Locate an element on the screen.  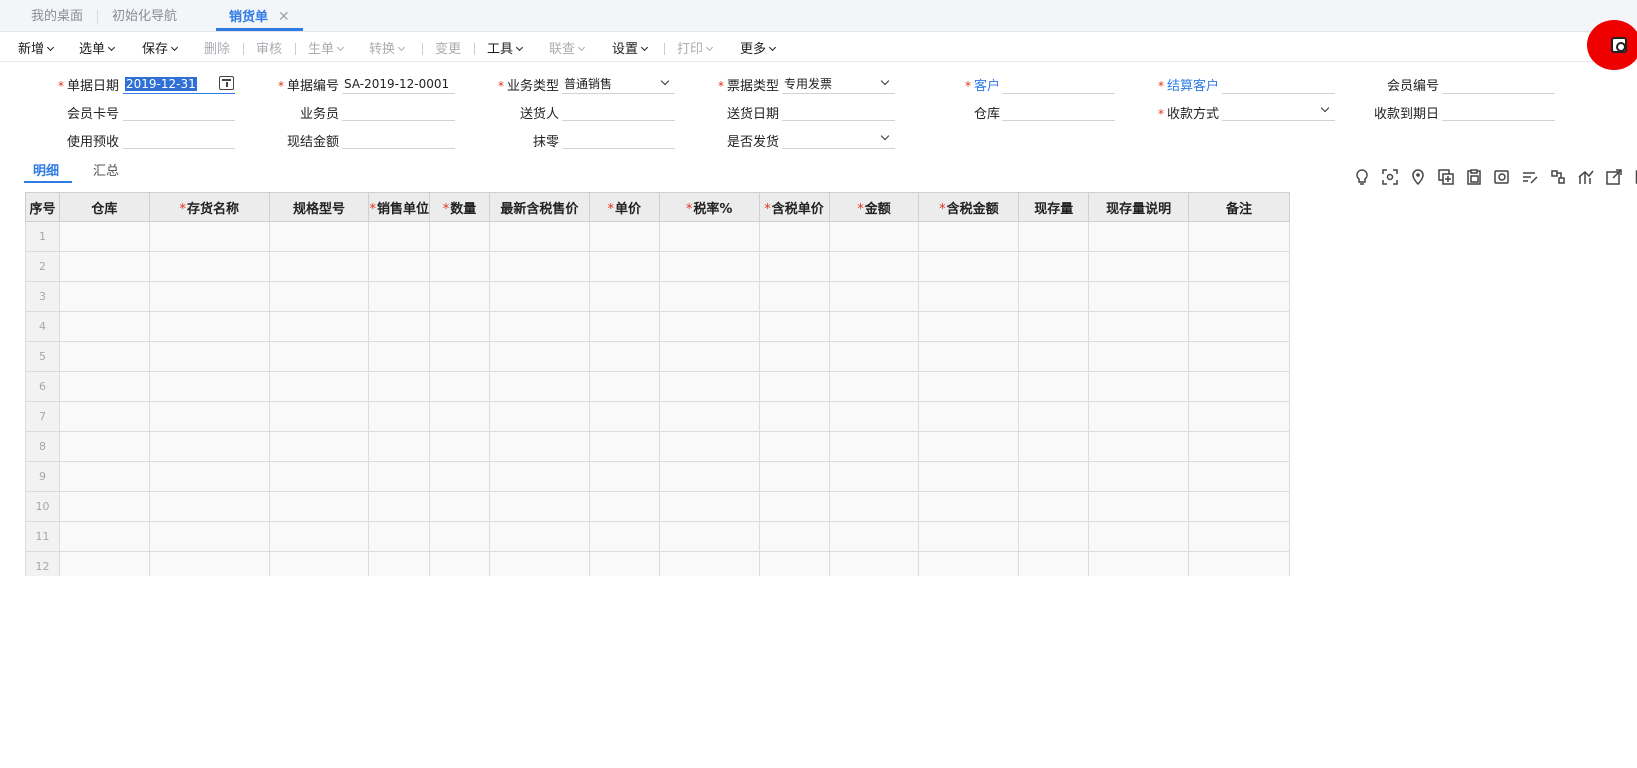
add-row-icon is located at coordinates (1446, 177).